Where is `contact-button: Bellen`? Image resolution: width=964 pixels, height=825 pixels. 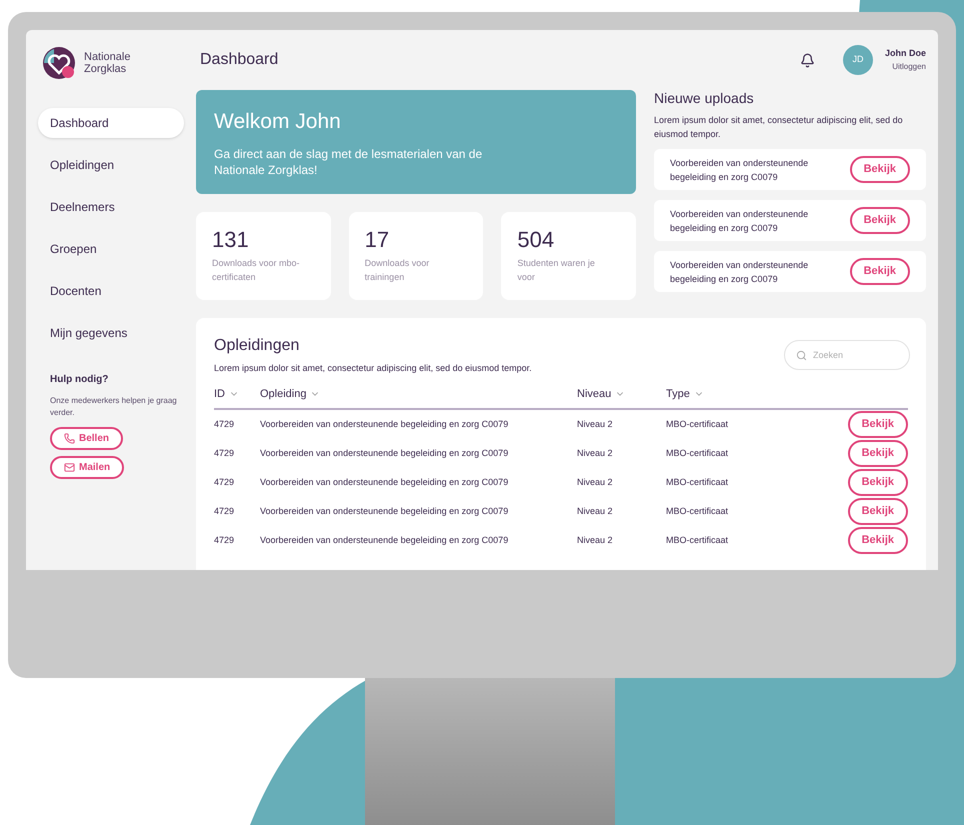 contact-button: Bellen is located at coordinates (87, 438).